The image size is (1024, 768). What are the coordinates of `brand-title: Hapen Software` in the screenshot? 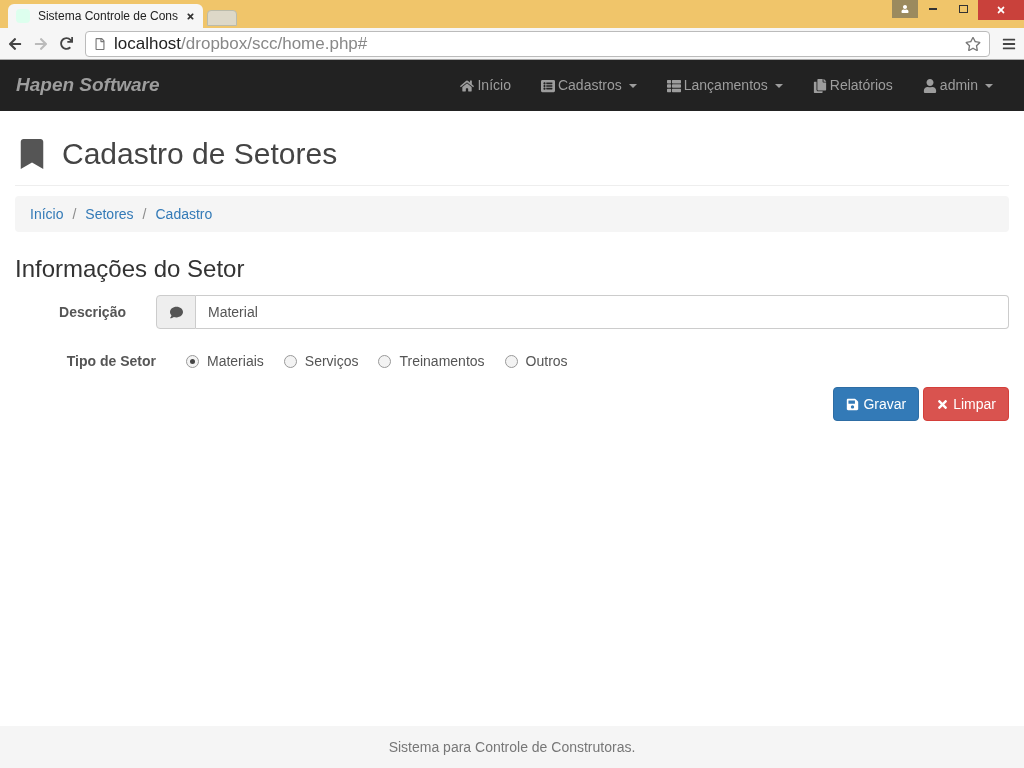 It's located at (88, 85).